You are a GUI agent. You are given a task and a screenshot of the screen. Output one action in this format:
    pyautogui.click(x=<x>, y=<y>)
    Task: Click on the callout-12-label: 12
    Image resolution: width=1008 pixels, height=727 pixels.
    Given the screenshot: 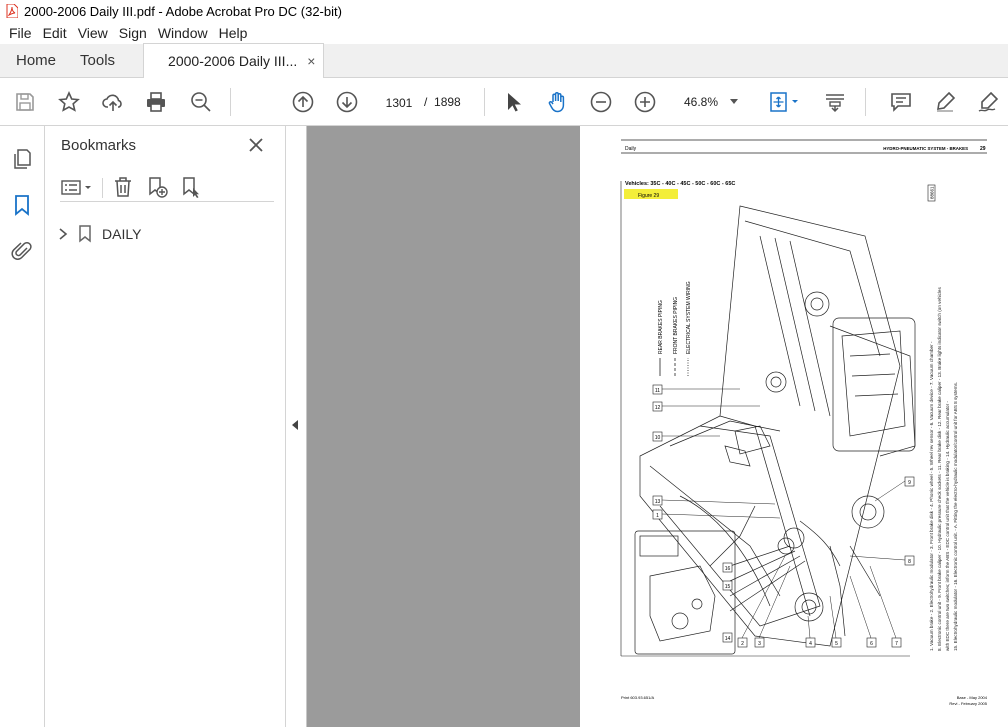 What is the action you would take?
    pyautogui.click(x=658, y=408)
    